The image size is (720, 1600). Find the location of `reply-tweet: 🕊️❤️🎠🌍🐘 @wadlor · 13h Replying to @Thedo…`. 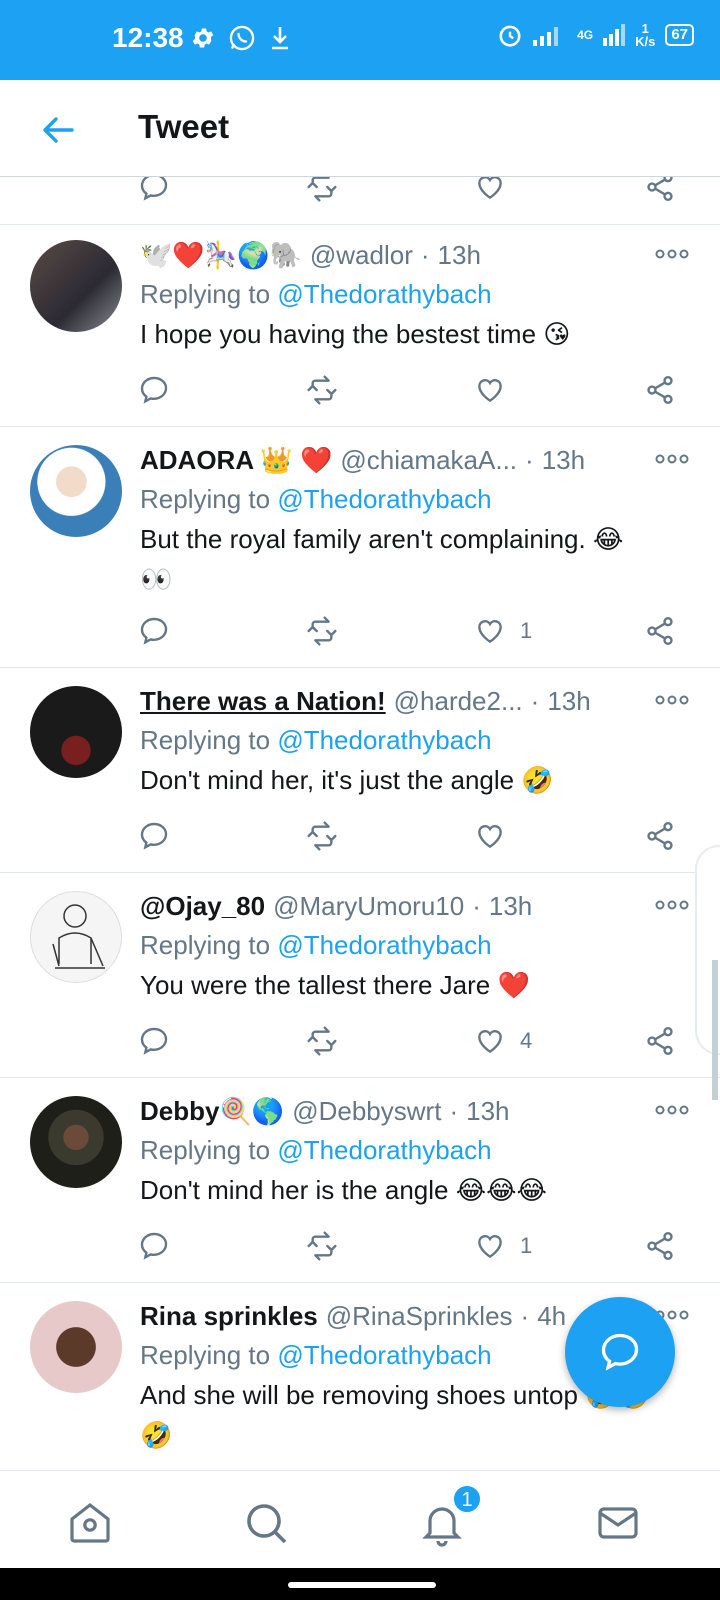

reply-tweet: 🕊️❤️🎠🌍🐘 @wadlor · 13h Replying to @Thedo… is located at coordinates (360, 324).